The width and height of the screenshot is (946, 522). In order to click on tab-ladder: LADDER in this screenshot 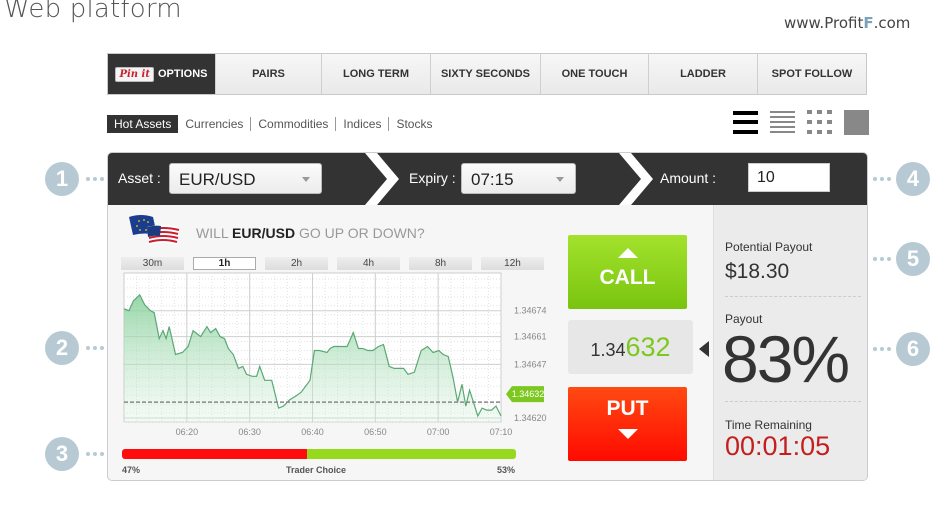, I will do `click(703, 74)`.